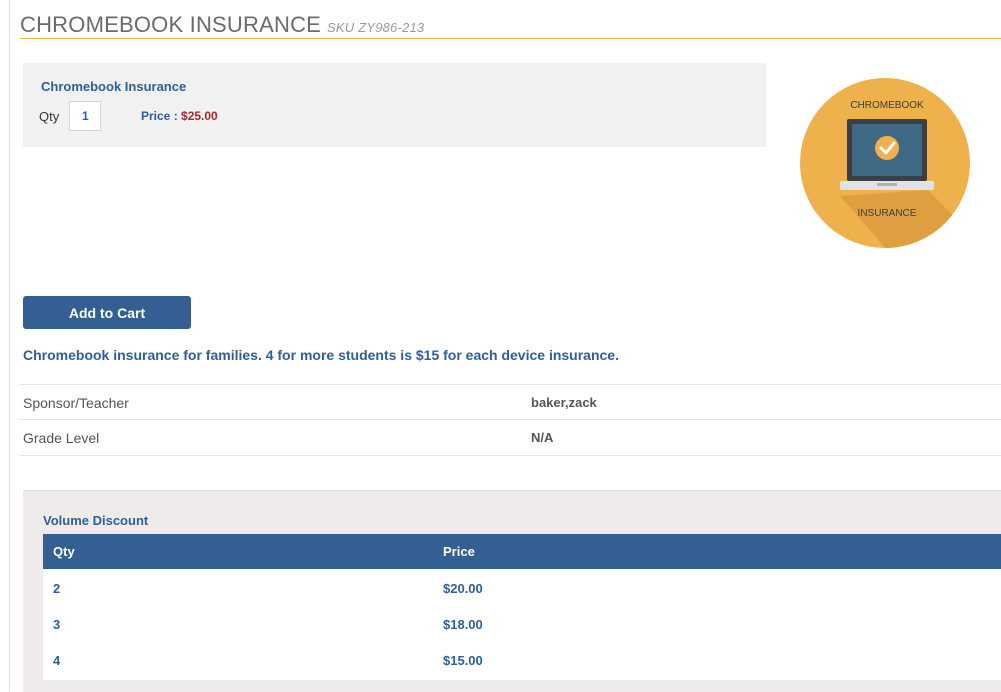 The height and width of the screenshot is (692, 1001). What do you see at coordinates (64, 551) in the screenshot?
I see `column-header-qty: Qty` at bounding box center [64, 551].